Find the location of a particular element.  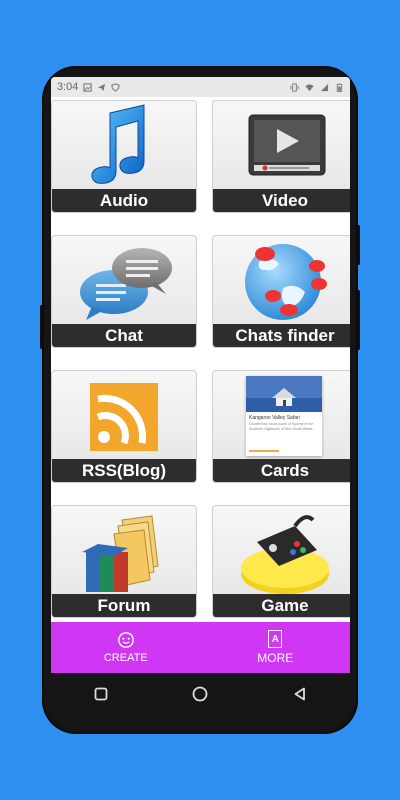

home-button is located at coordinates (200, 694).